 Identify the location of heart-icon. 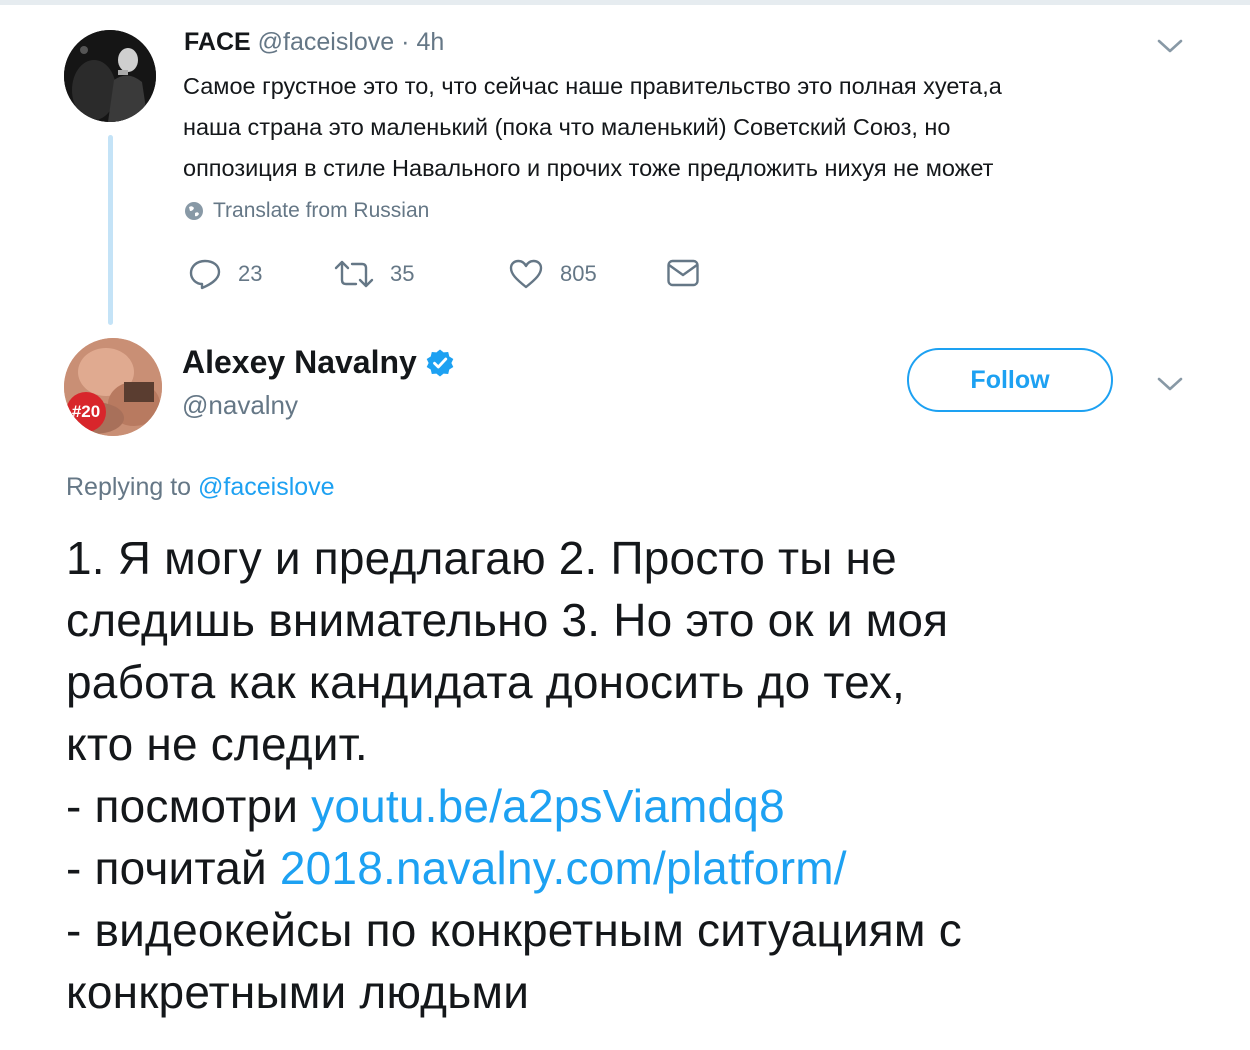
(526, 274).